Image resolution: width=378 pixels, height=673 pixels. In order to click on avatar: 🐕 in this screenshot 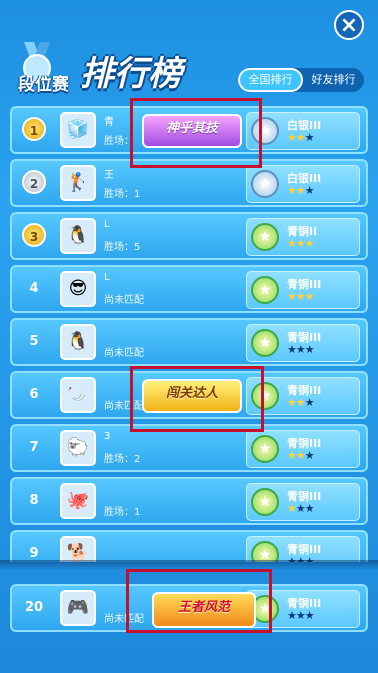, I will do `click(78, 549)`.